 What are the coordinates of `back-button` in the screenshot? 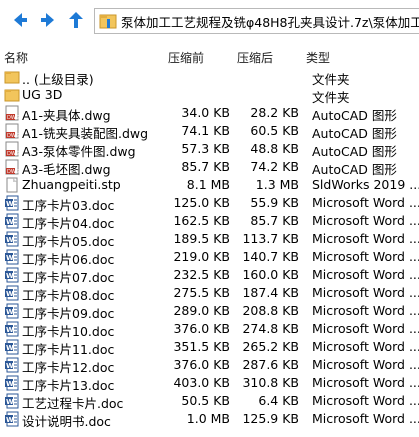 It's located at (20, 20).